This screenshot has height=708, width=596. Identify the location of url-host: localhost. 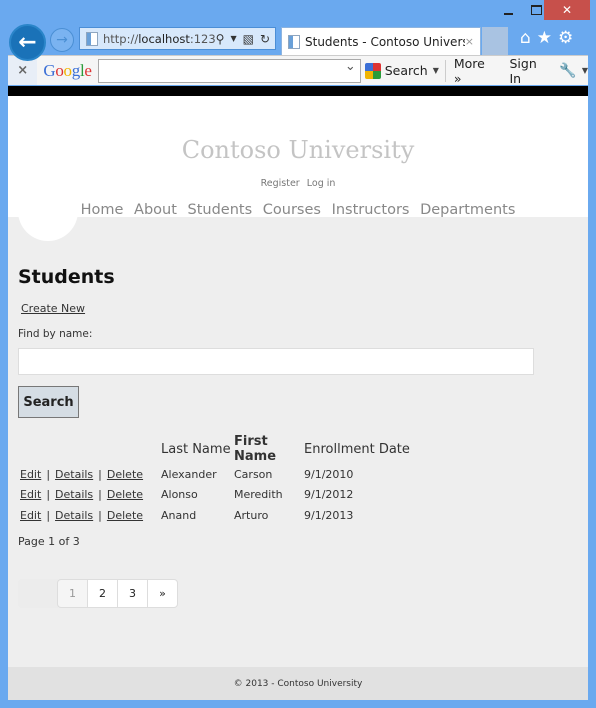
(164, 38).